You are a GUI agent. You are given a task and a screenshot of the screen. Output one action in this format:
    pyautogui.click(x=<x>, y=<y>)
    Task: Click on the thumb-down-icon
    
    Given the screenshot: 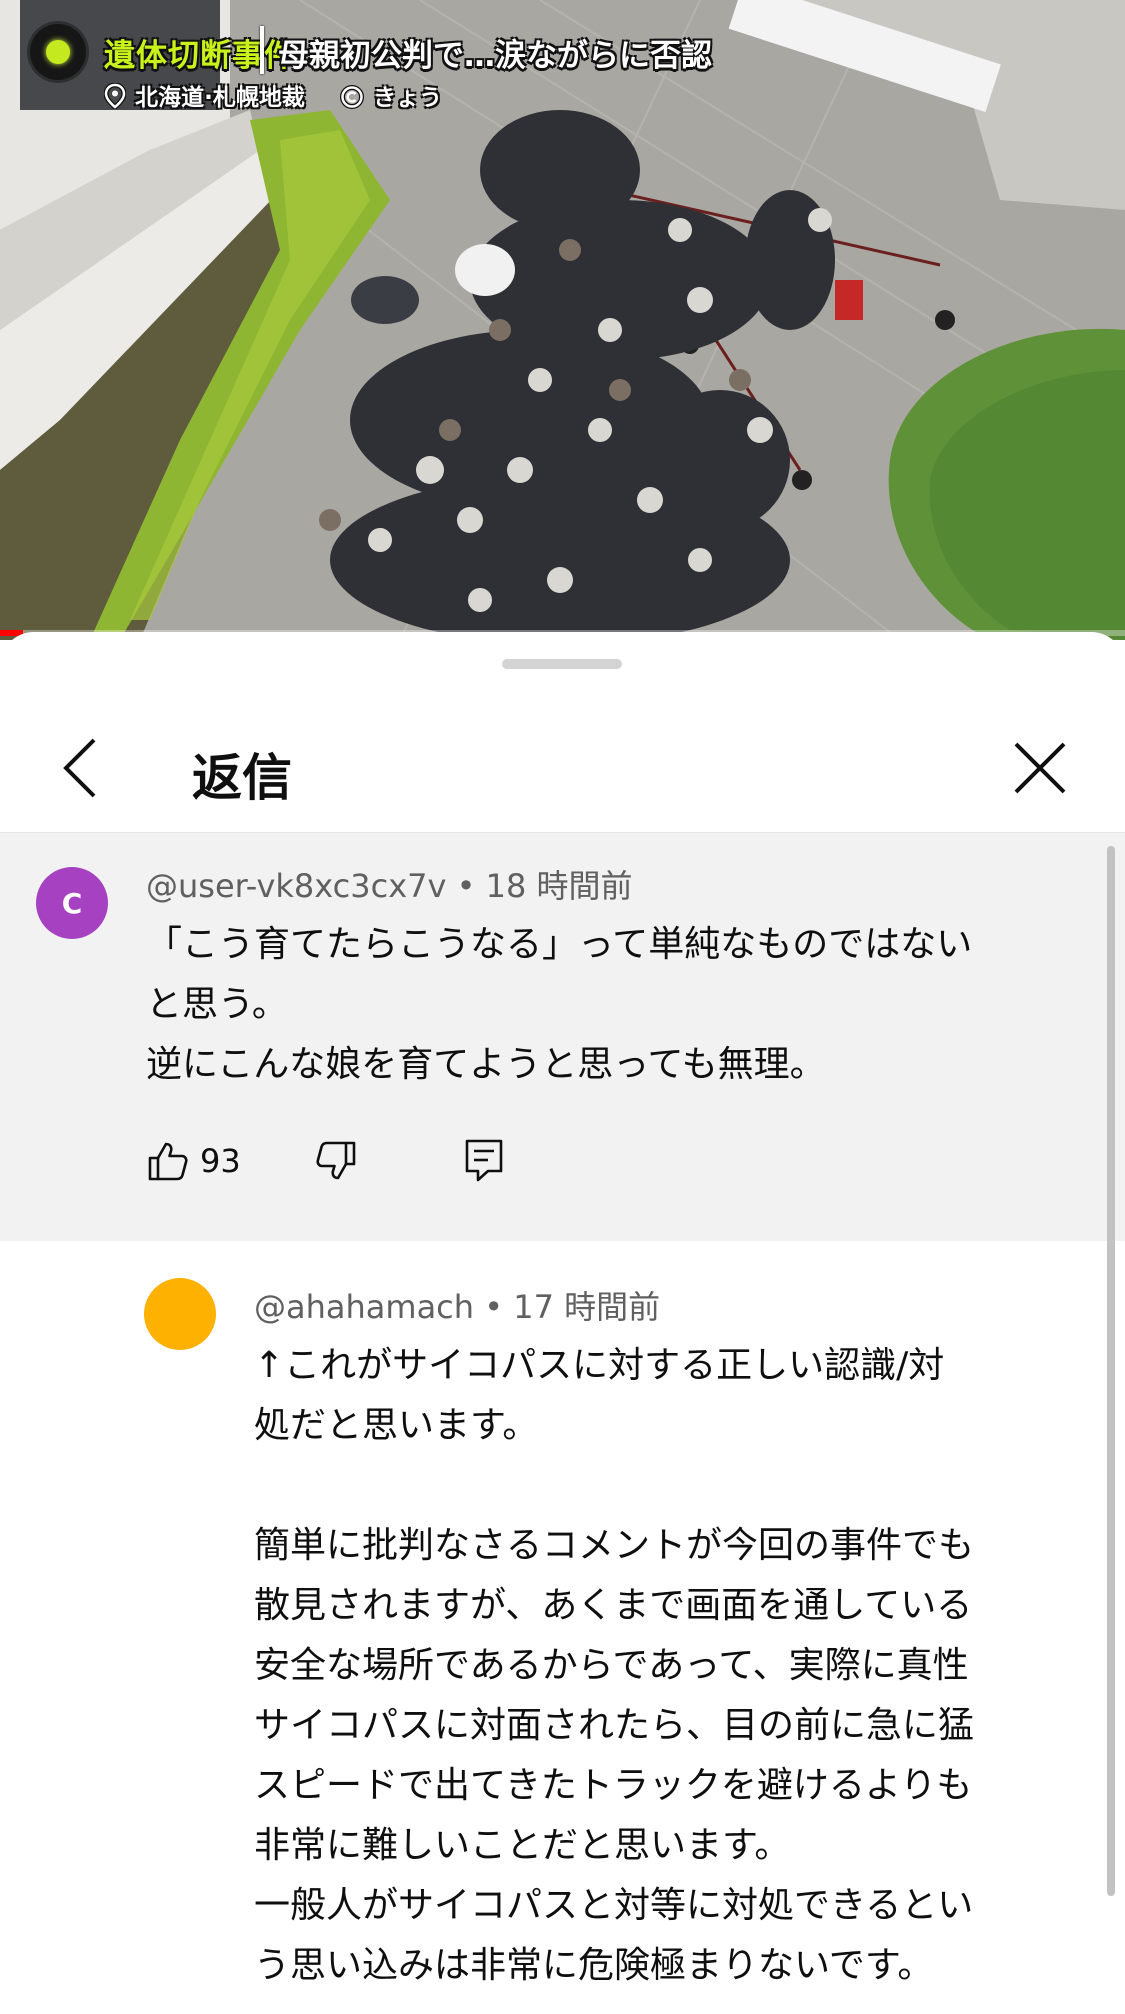 What is the action you would take?
    pyautogui.click(x=336, y=1160)
    